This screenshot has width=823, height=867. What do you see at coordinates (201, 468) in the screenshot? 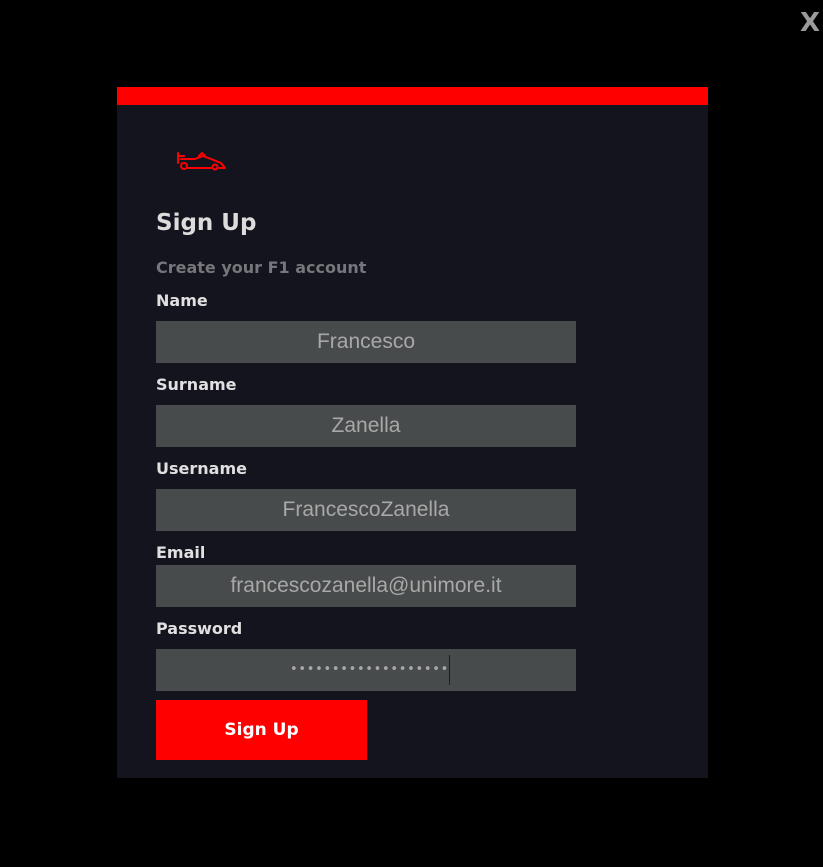
I see `username-label: Username` at bounding box center [201, 468].